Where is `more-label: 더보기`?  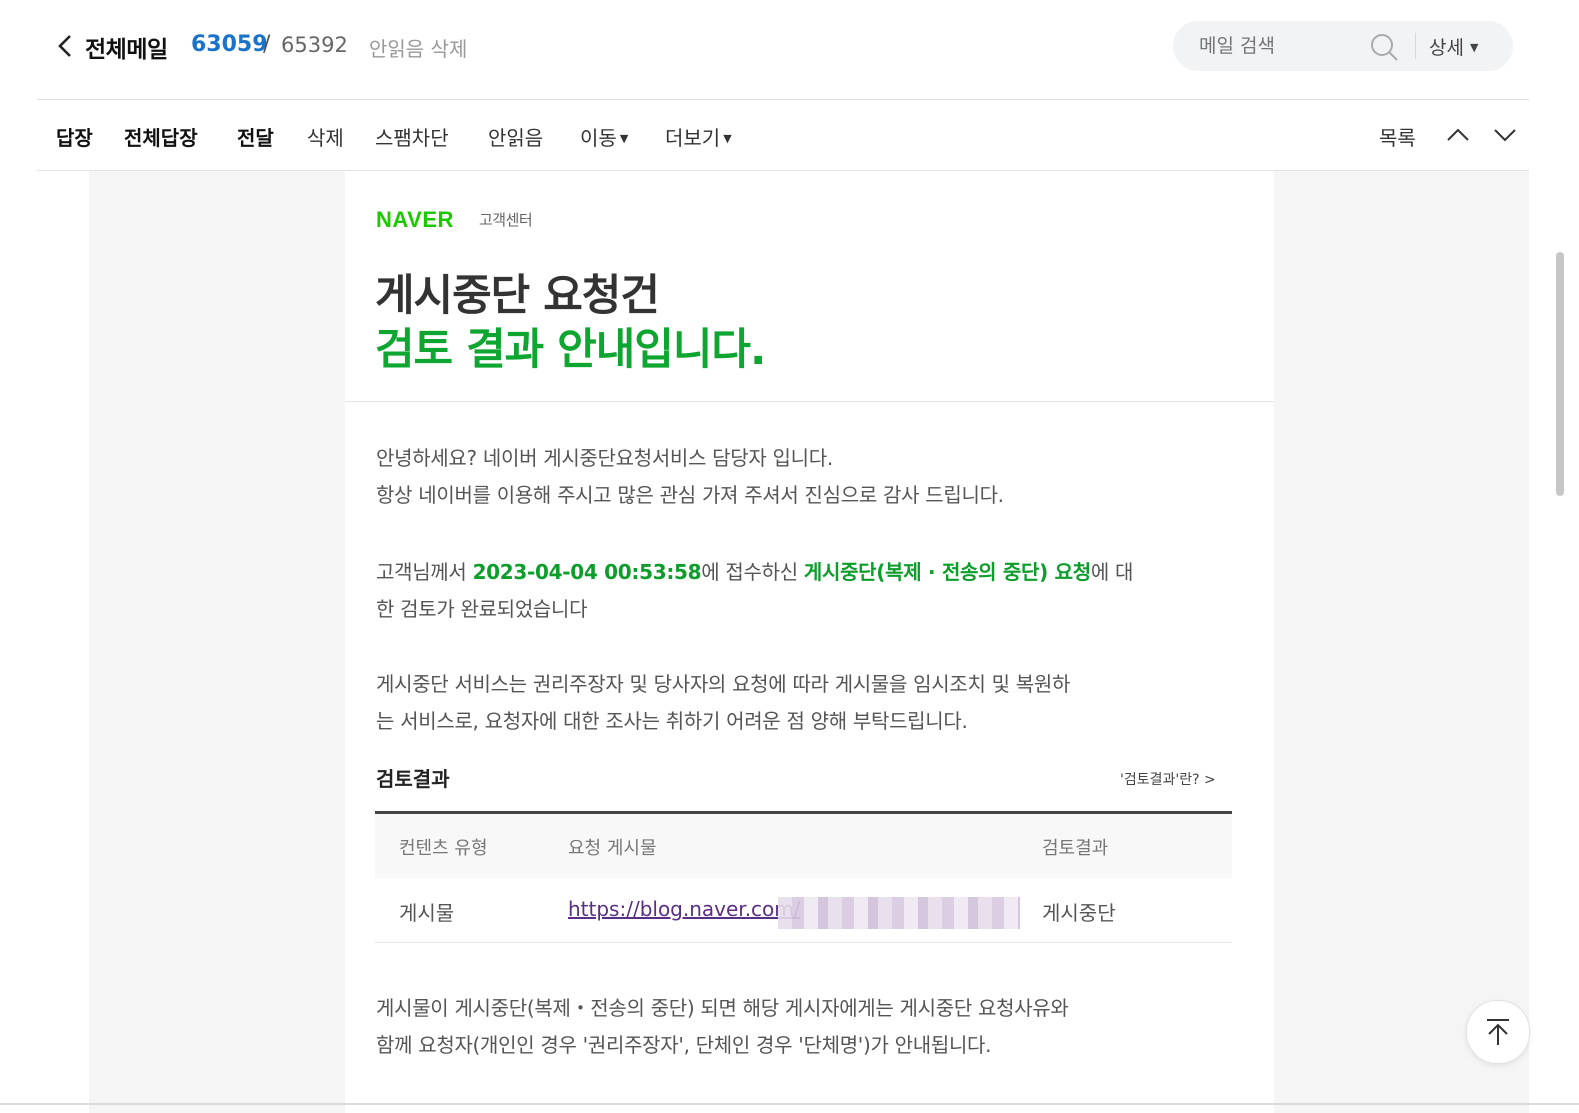 more-label: 더보기 is located at coordinates (693, 138).